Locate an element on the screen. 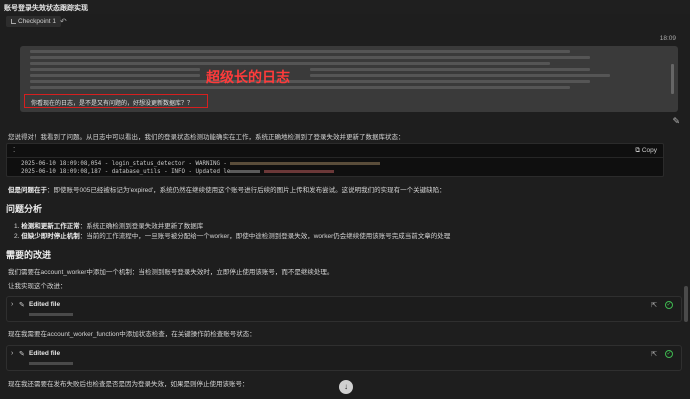 This screenshot has height=399, width=690. page-scrollbar is located at coordinates (686, 304).